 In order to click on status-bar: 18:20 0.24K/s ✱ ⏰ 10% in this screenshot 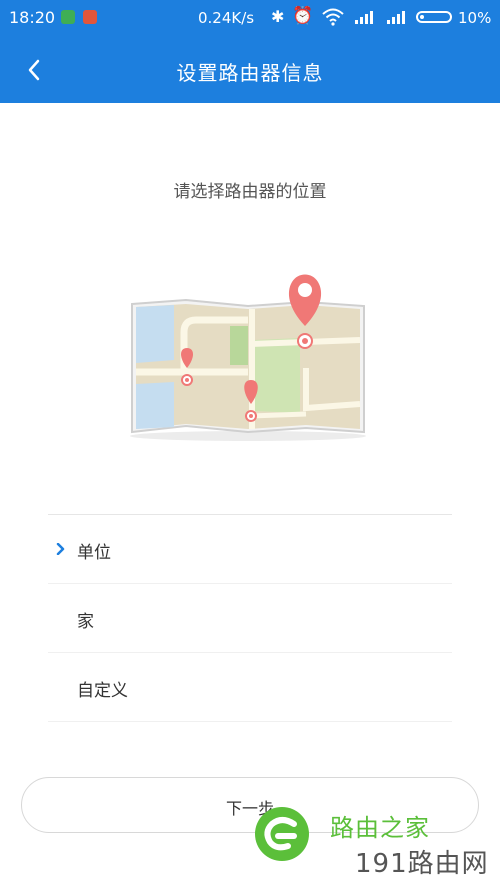, I will do `click(250, 18)`.